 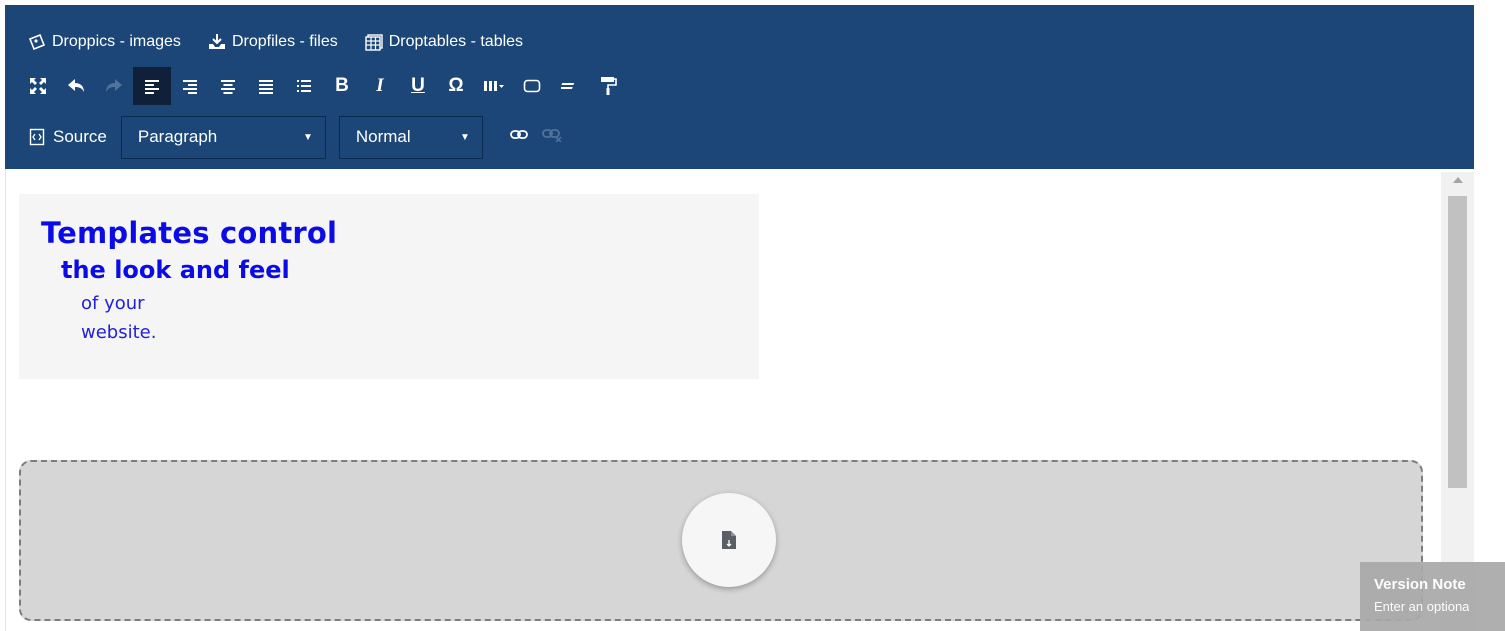 I want to click on redo-button, so click(x=114, y=86).